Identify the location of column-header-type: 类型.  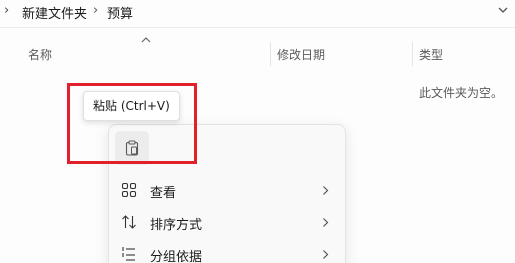
(431, 54).